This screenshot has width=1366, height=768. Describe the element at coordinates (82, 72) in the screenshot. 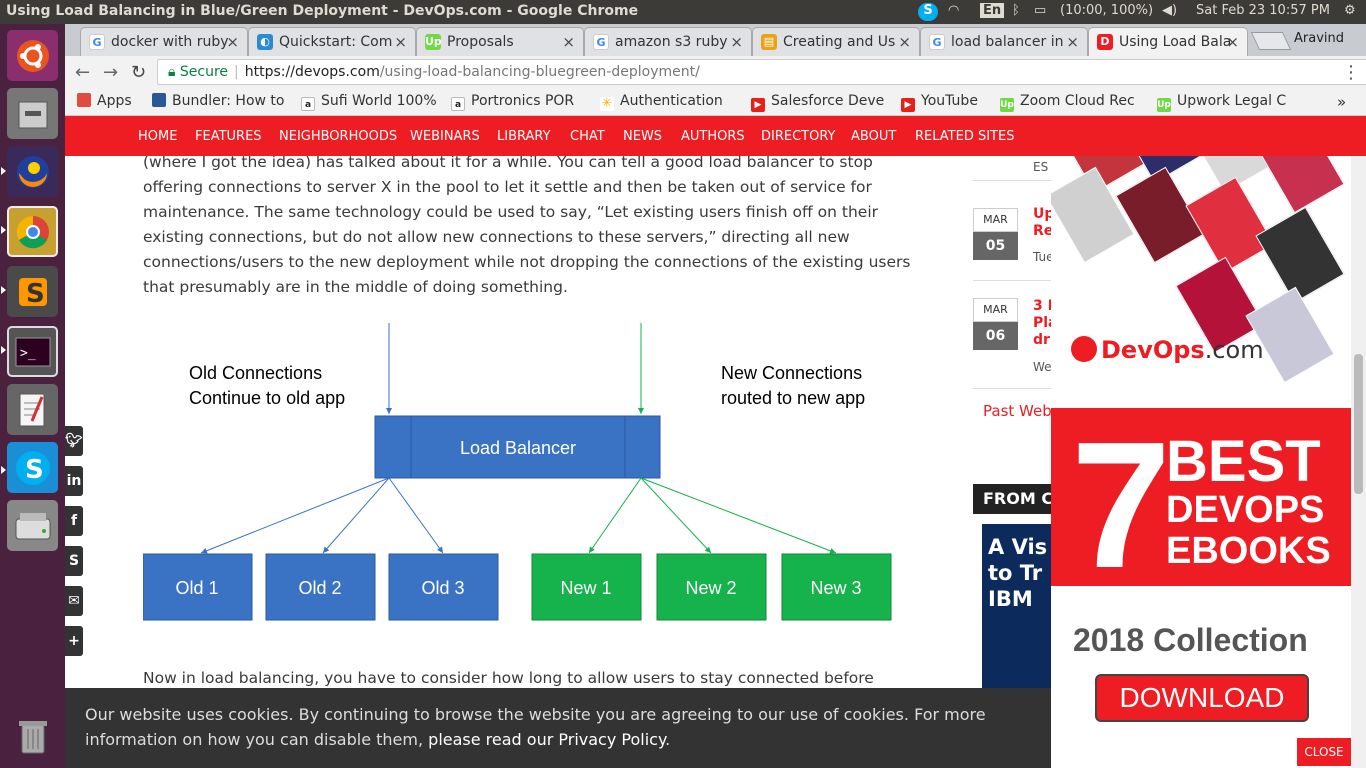

I see `back-arrow-icon: ←` at that location.